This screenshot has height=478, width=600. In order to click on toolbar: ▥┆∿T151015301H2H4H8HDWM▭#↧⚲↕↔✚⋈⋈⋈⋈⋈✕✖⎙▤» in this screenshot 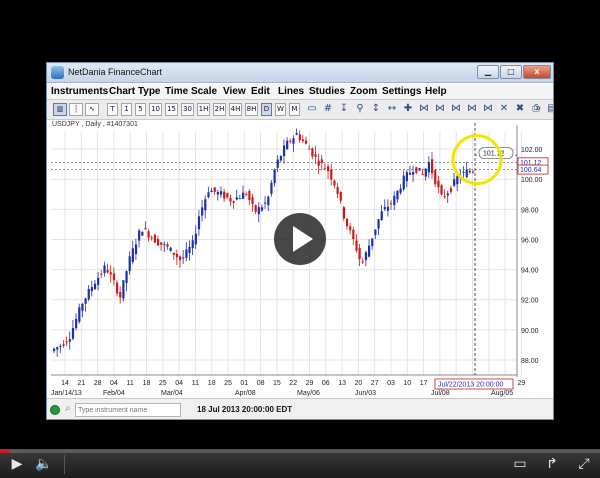, I will do `click(300, 110)`.